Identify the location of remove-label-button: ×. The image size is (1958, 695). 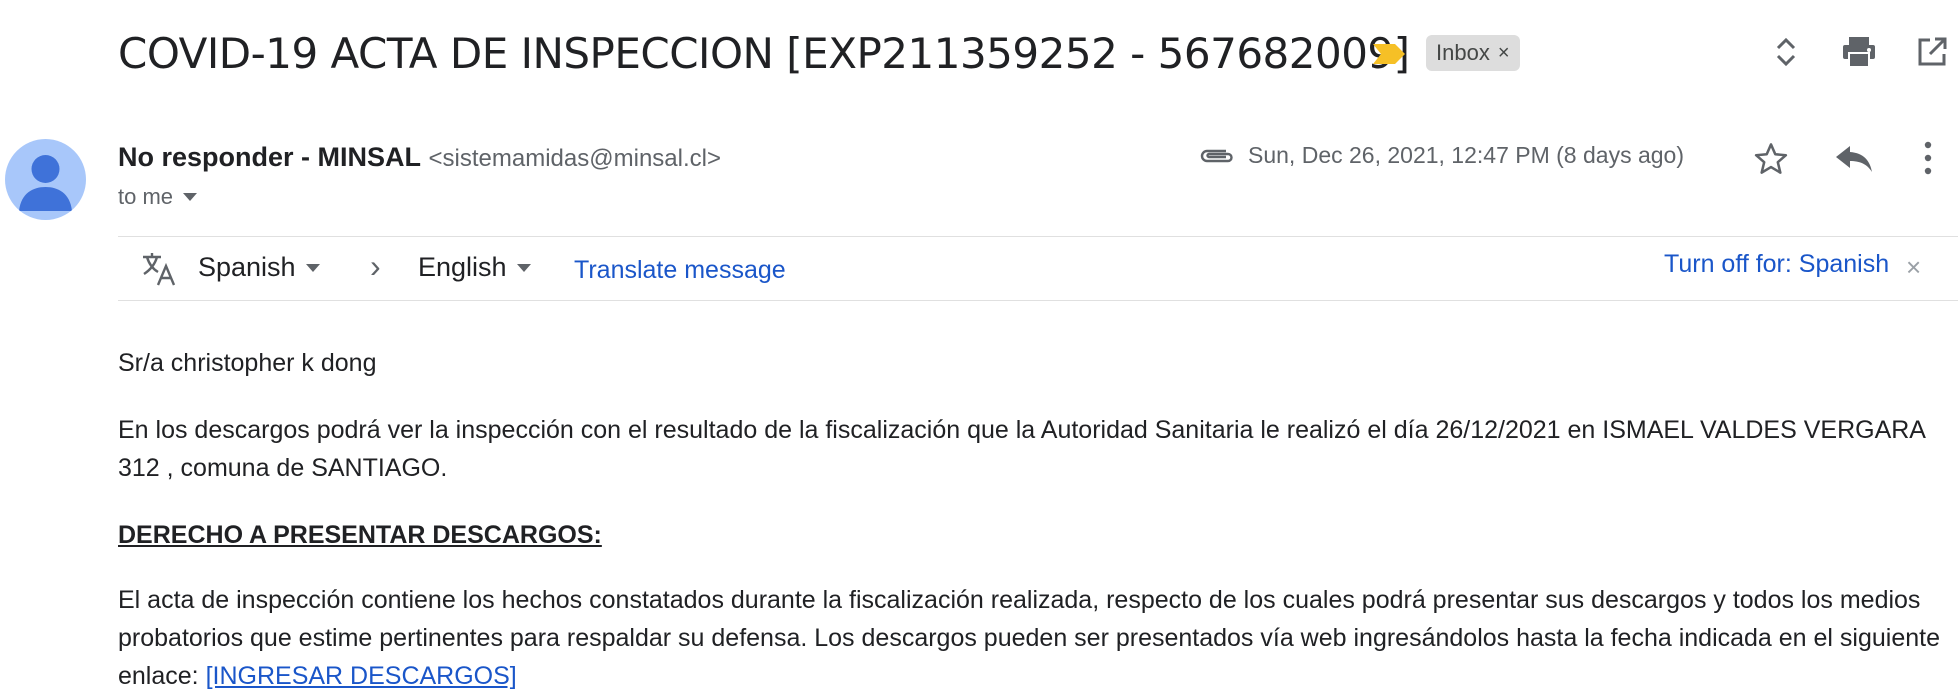
(1504, 53).